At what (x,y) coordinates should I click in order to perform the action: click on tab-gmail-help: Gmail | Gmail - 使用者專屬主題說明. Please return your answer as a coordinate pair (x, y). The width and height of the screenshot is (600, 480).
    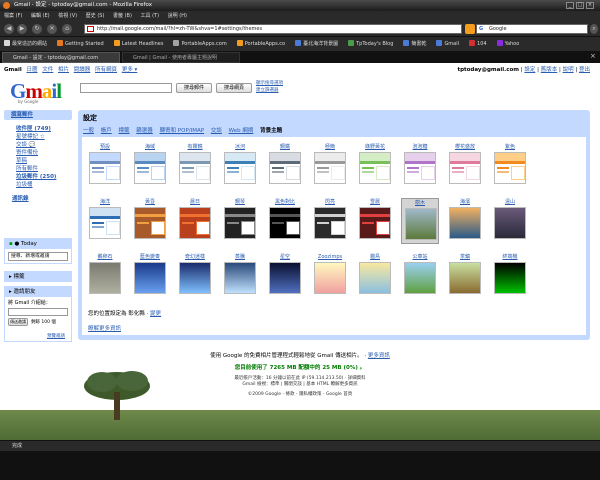
    Looking at the image, I should click on (181, 57).